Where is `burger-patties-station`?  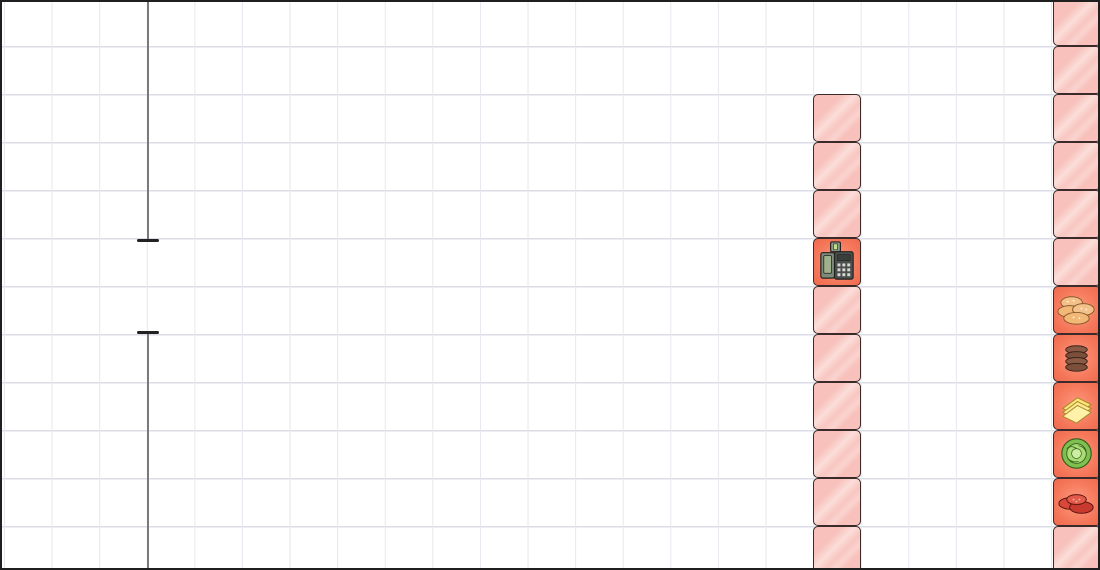 burger-patties-station is located at coordinates (1075, 358).